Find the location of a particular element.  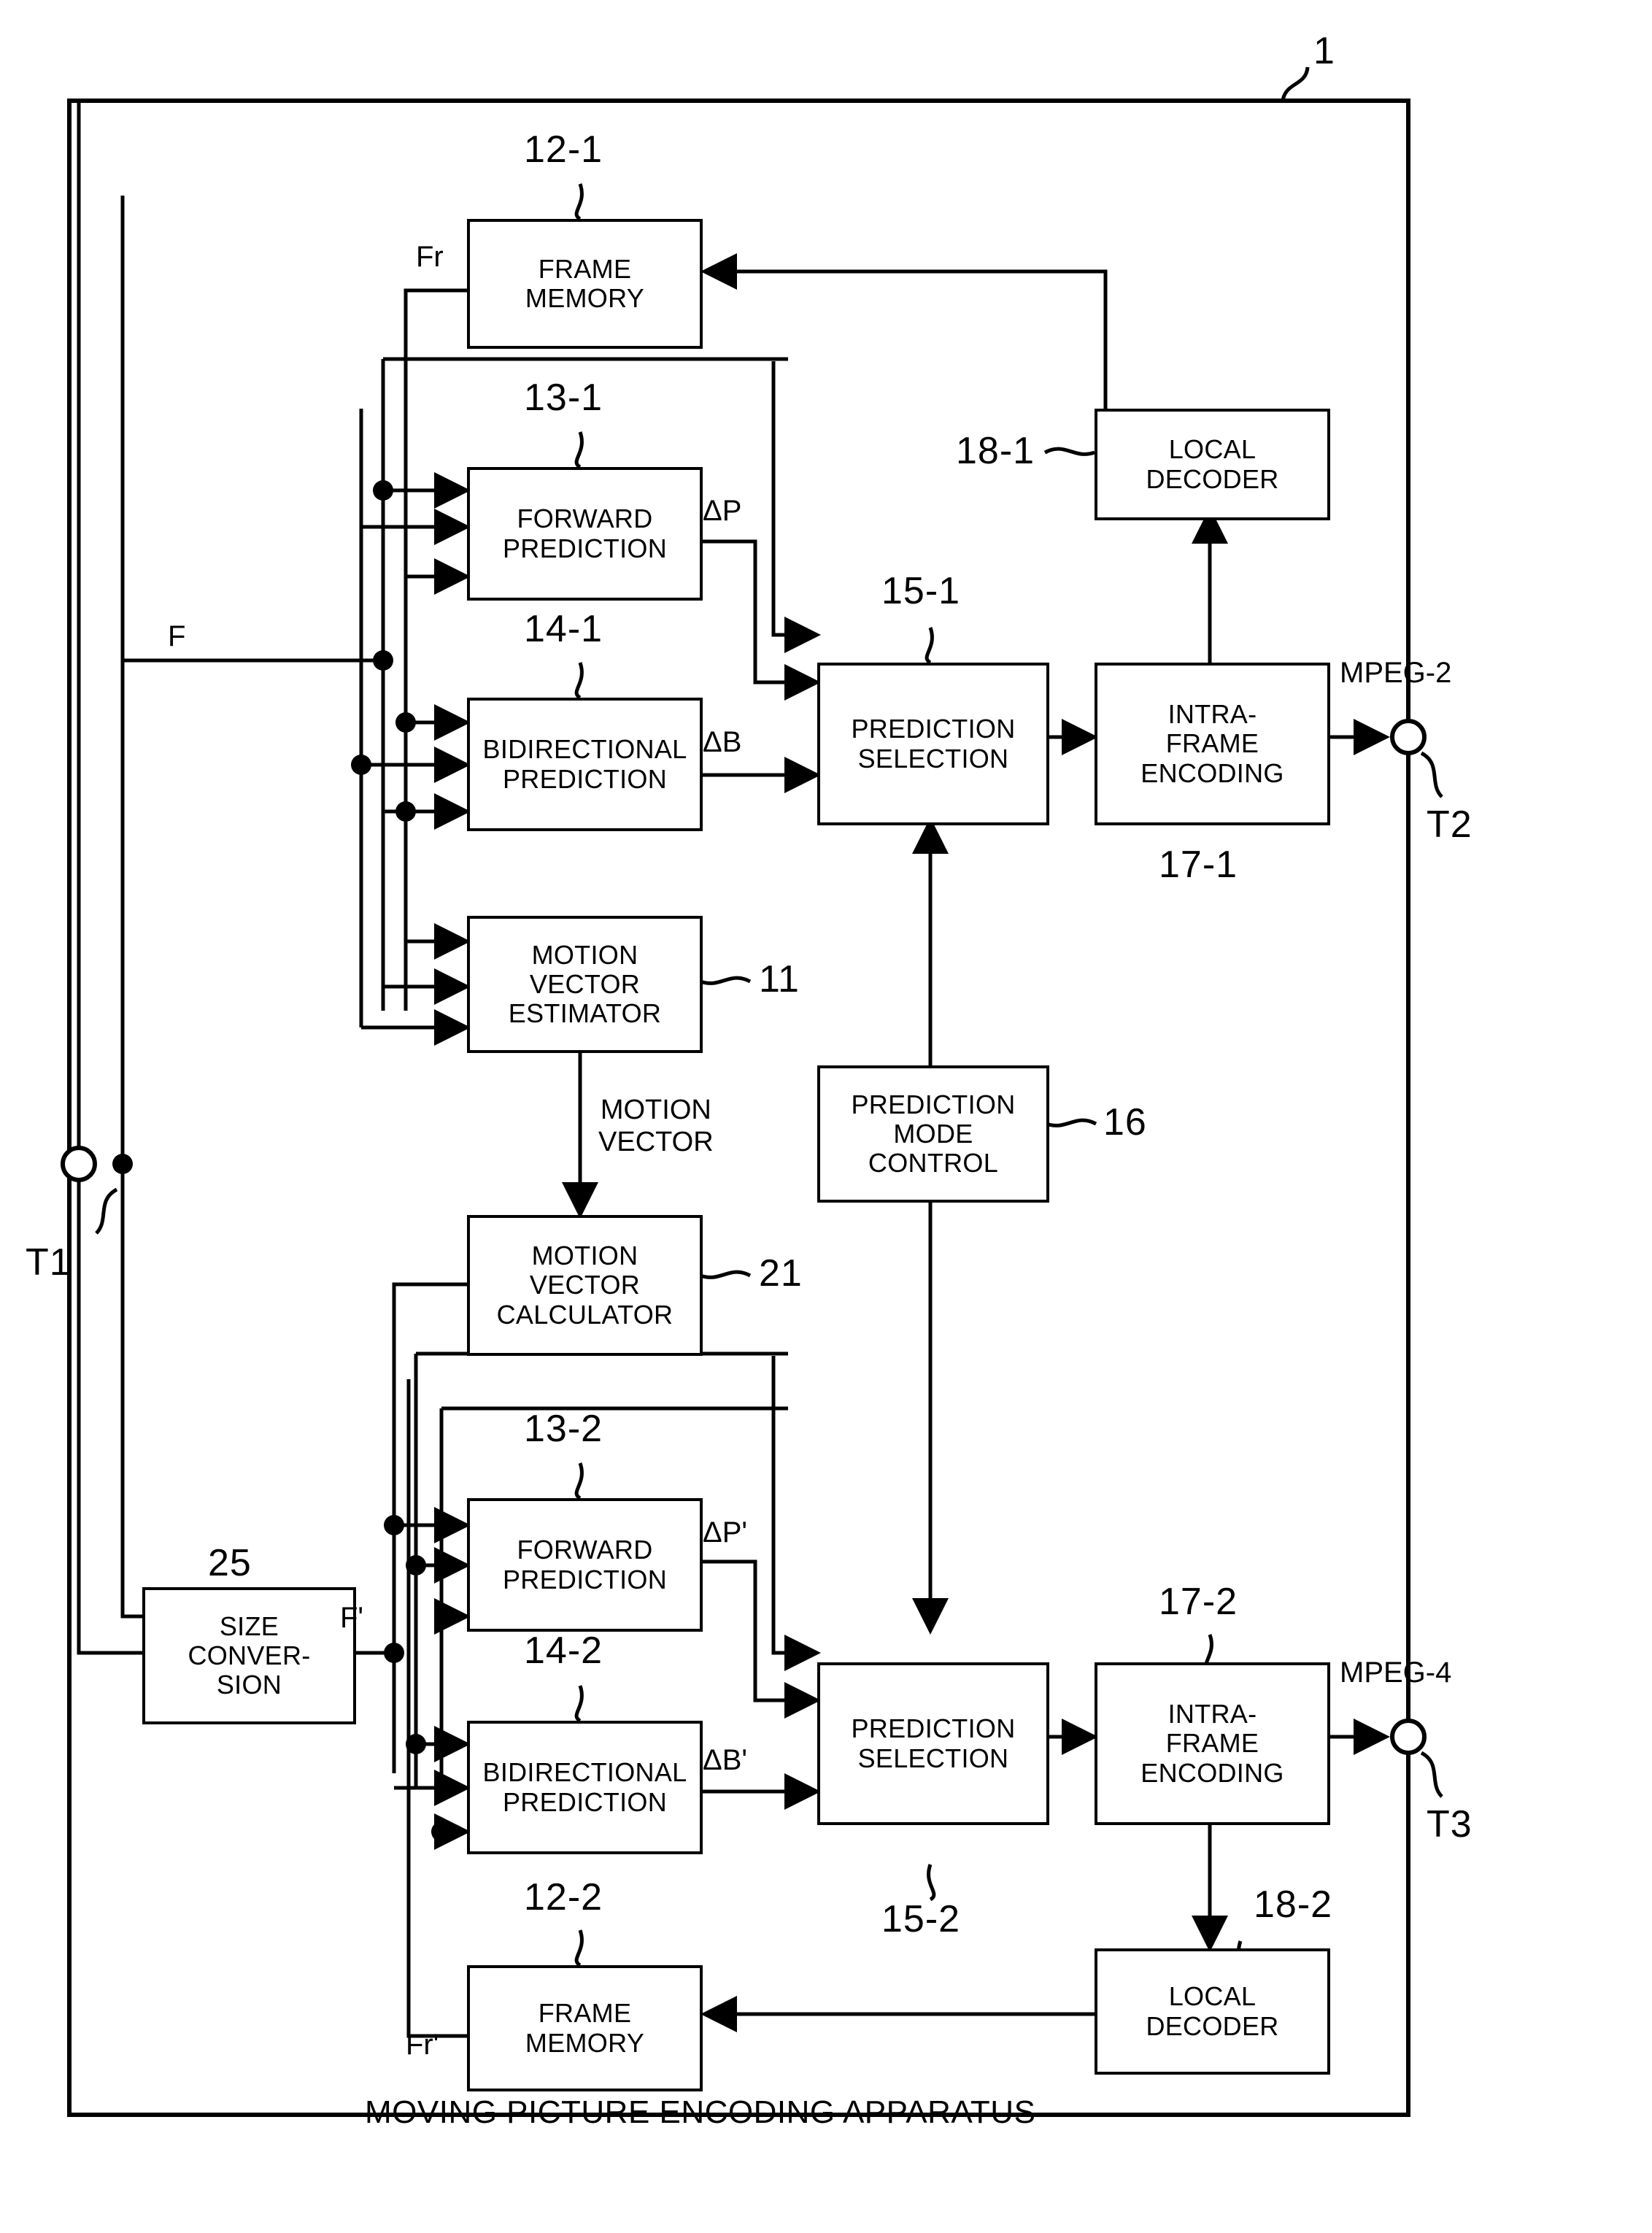

block-line: SIZE is located at coordinates (249, 1626).